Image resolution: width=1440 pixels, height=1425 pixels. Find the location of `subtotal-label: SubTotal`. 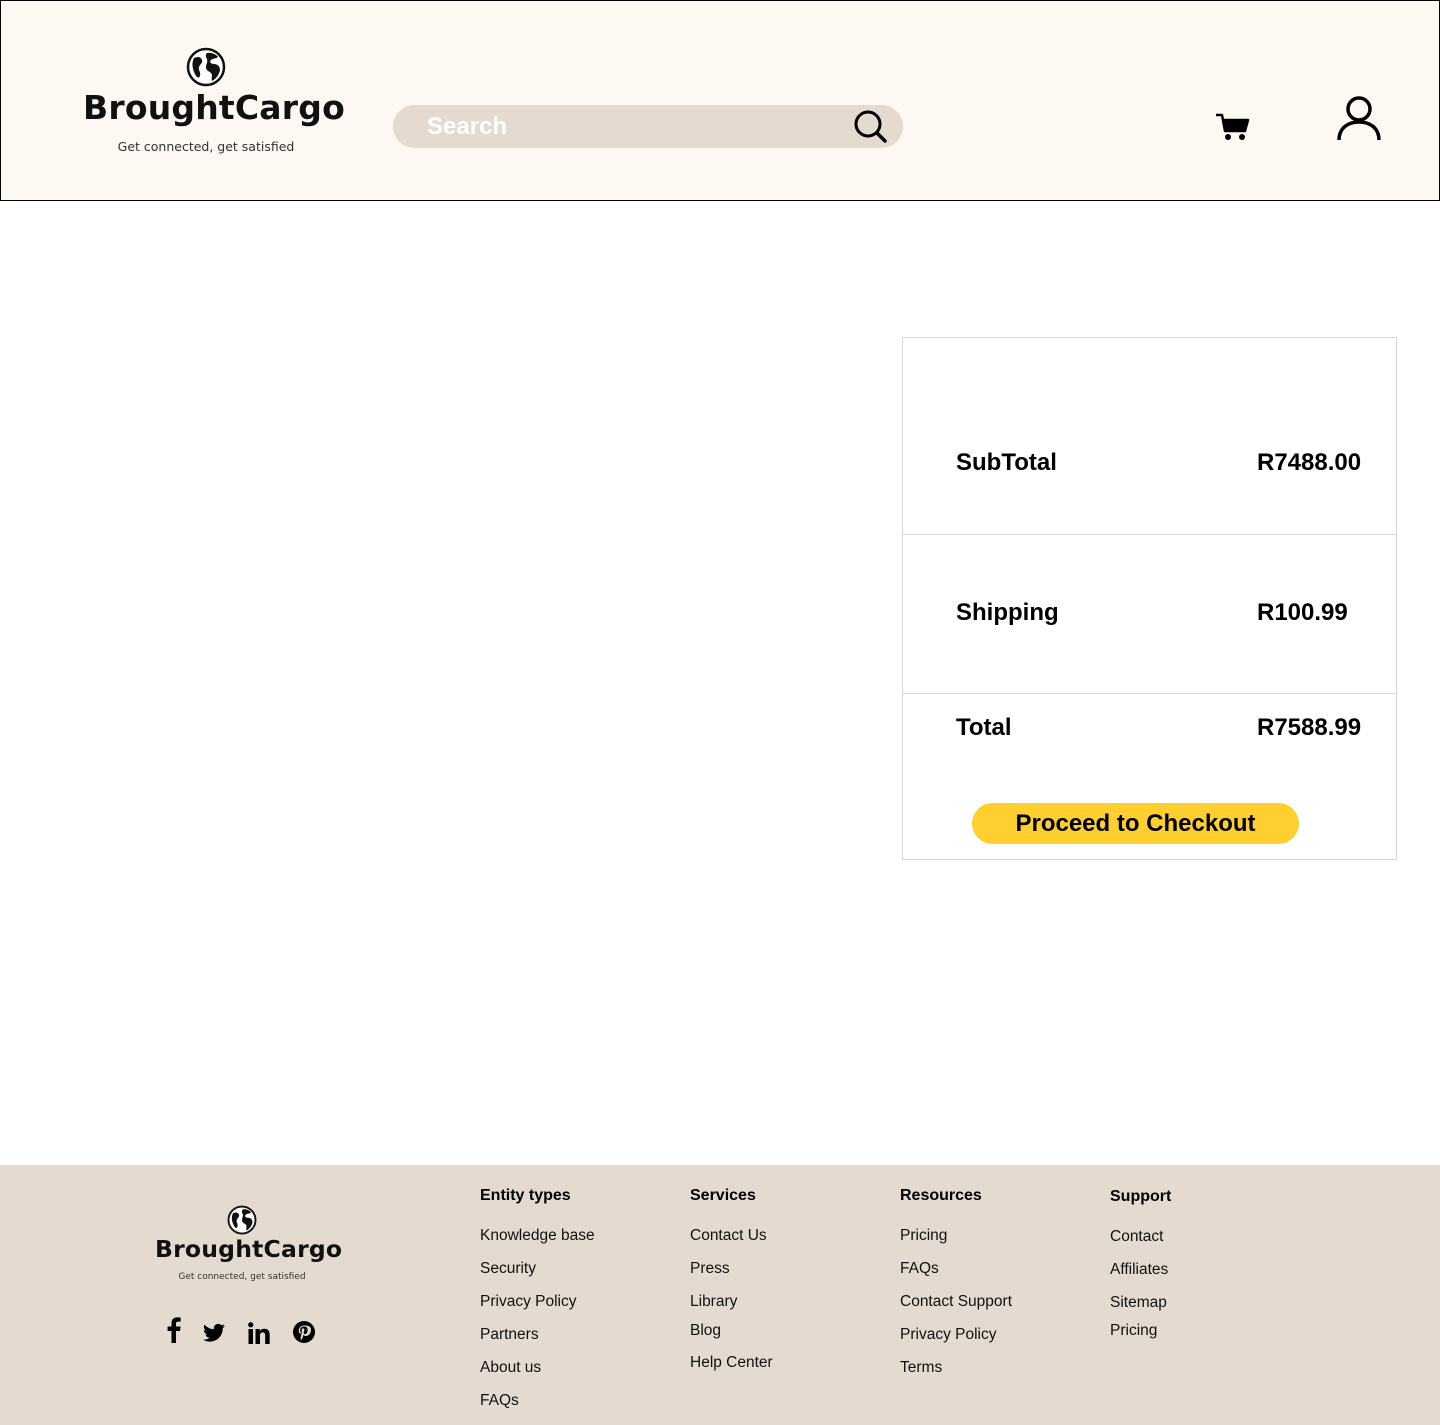

subtotal-label: SubTotal is located at coordinates (1006, 462).